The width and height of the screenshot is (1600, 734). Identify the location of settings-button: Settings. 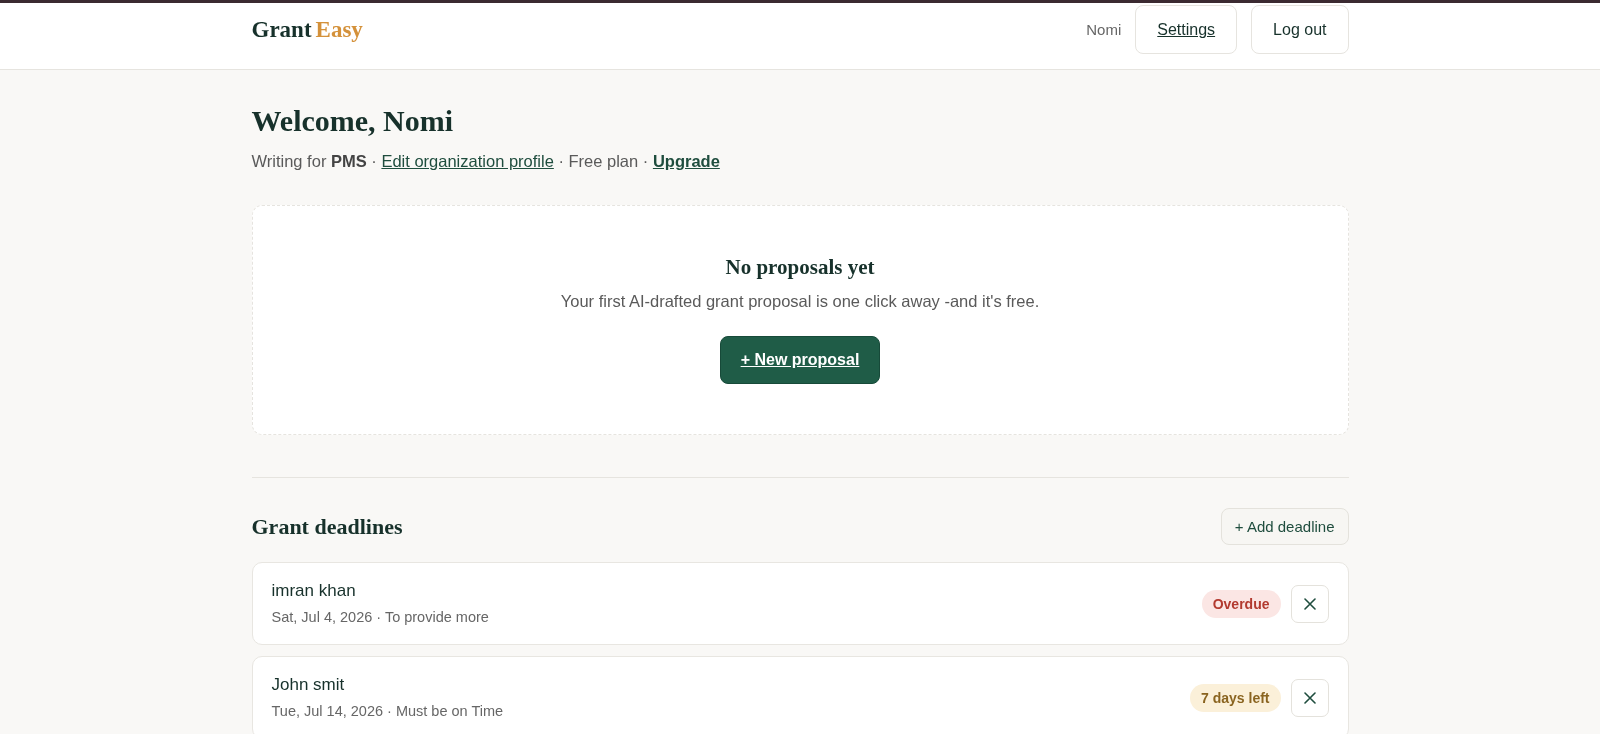
(1186, 29).